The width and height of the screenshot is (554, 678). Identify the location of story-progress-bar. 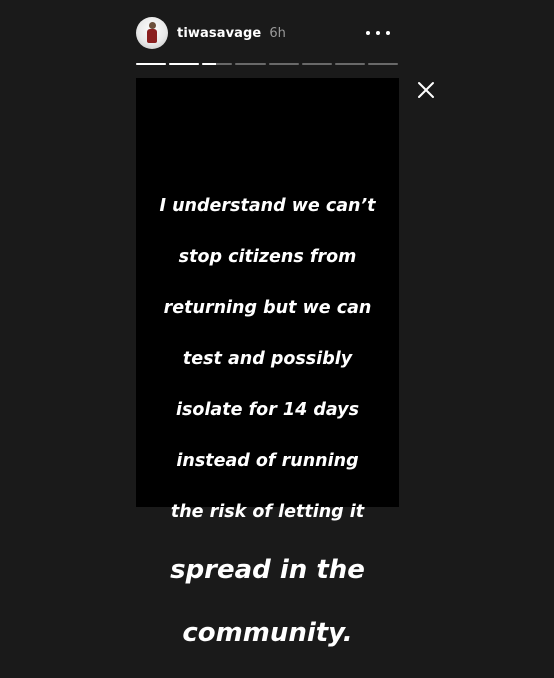
(267, 64).